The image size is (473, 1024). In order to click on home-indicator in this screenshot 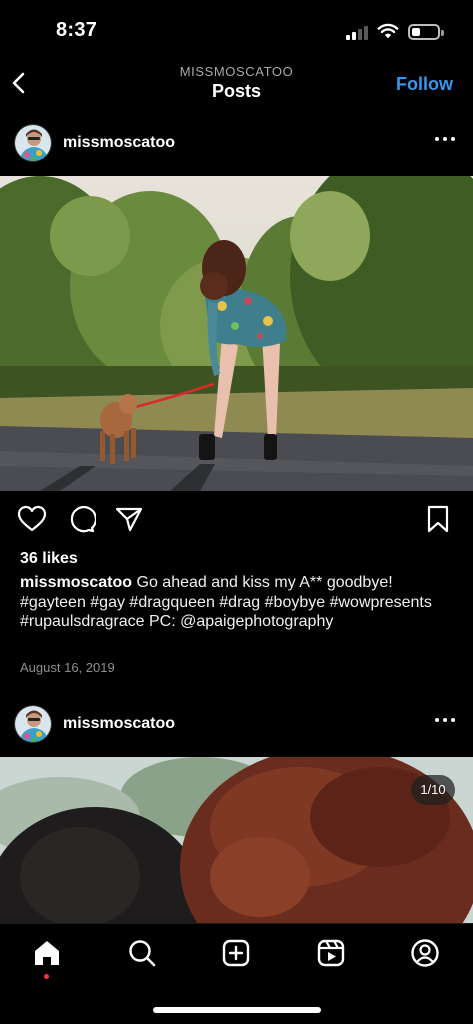, I will do `click(237, 1010)`.